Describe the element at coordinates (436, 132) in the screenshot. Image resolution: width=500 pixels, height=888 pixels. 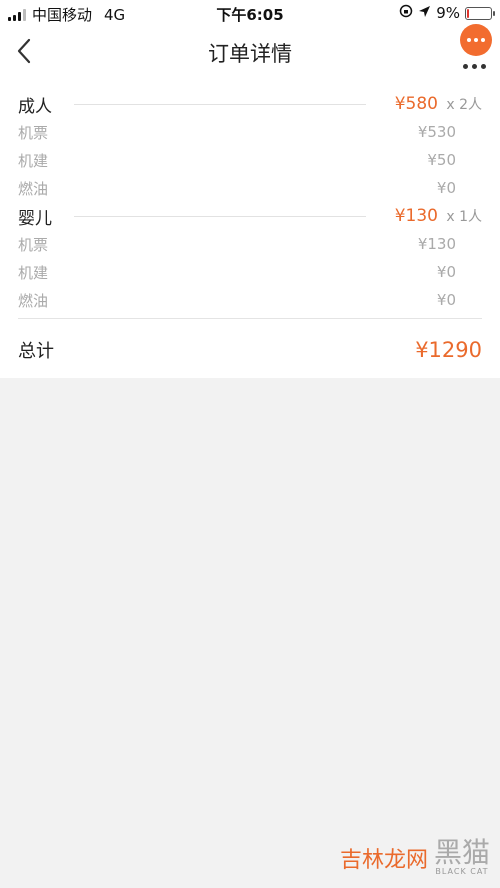
I see `fare-item-price: ¥530` at that location.